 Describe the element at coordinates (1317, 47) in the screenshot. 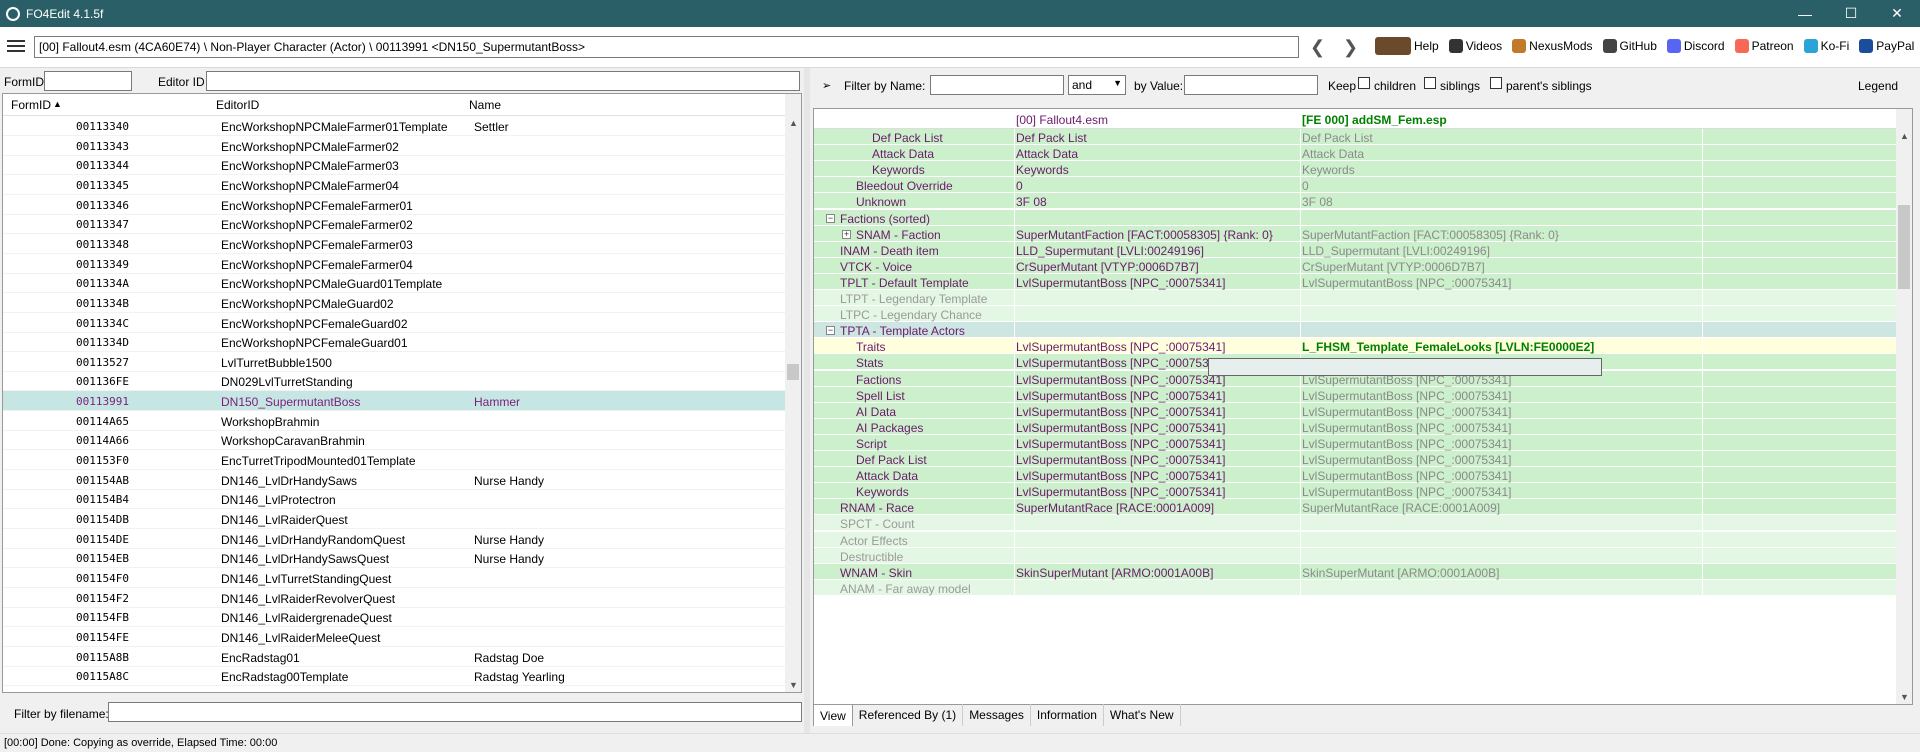

I see `back-arrow-icon: ❮` at that location.